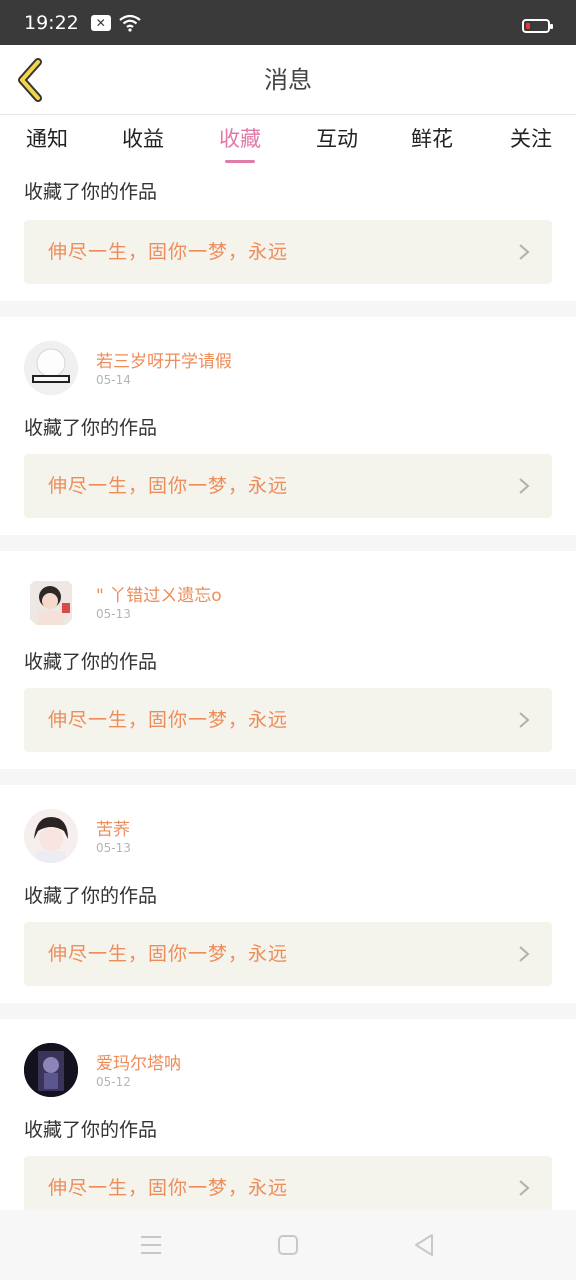 Image resolution: width=576 pixels, height=1280 pixels. I want to click on page-title: 消息, so click(288, 80).